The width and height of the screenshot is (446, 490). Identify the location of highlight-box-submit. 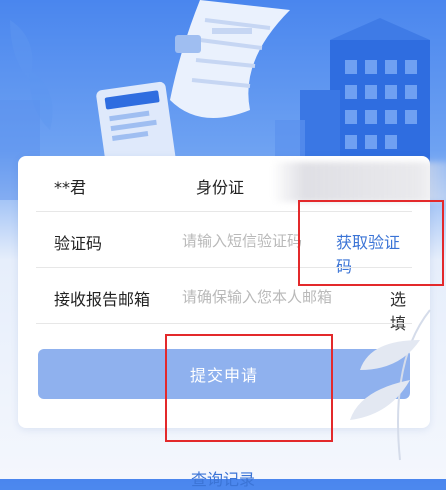
(249, 388).